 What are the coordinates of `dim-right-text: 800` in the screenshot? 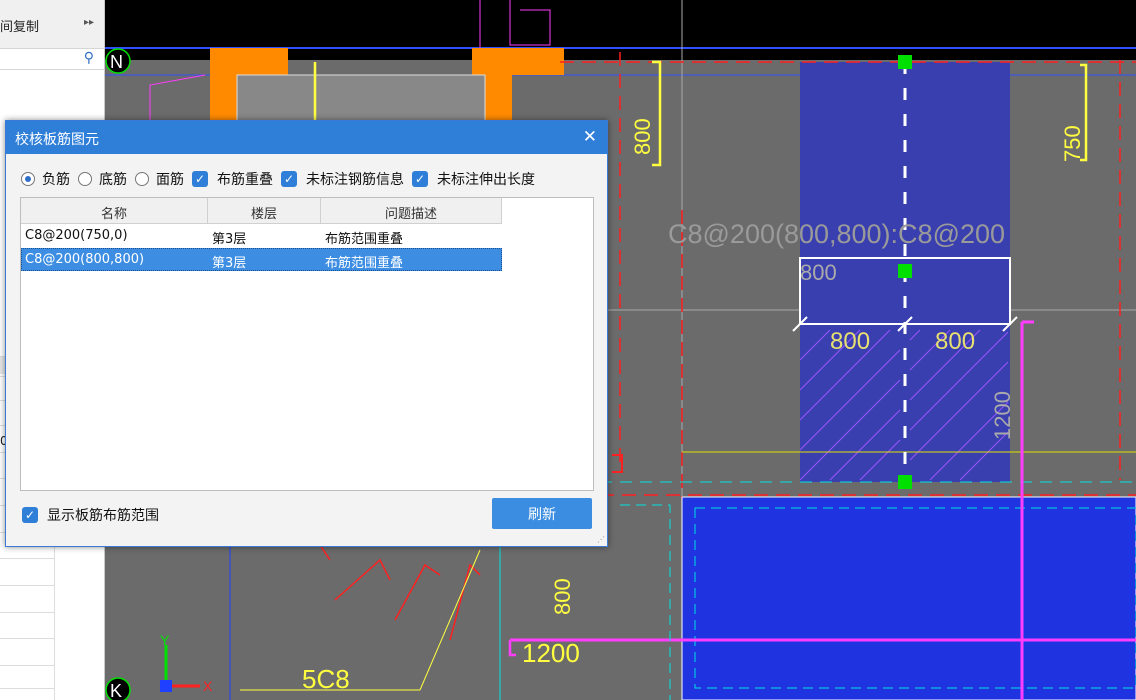 It's located at (955, 341).